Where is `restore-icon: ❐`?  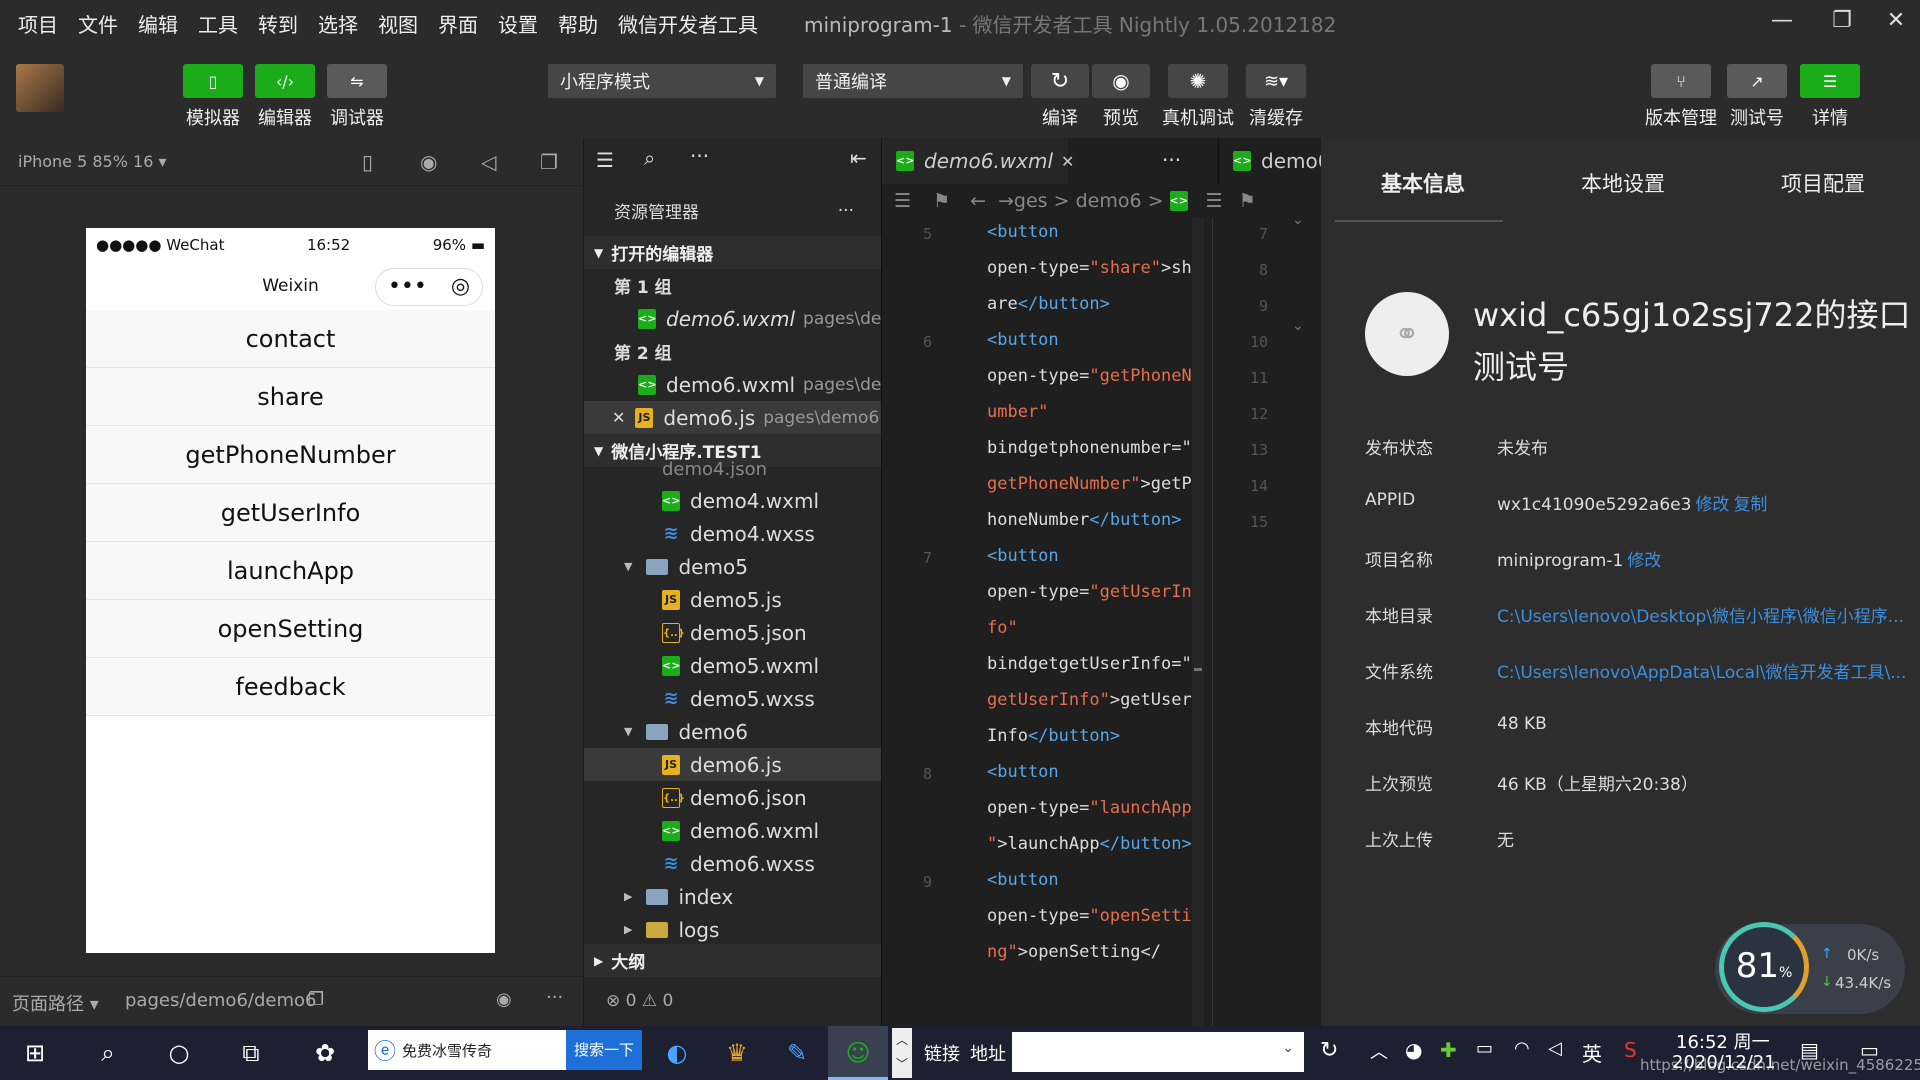
restore-icon: ❐ is located at coordinates (1842, 23).